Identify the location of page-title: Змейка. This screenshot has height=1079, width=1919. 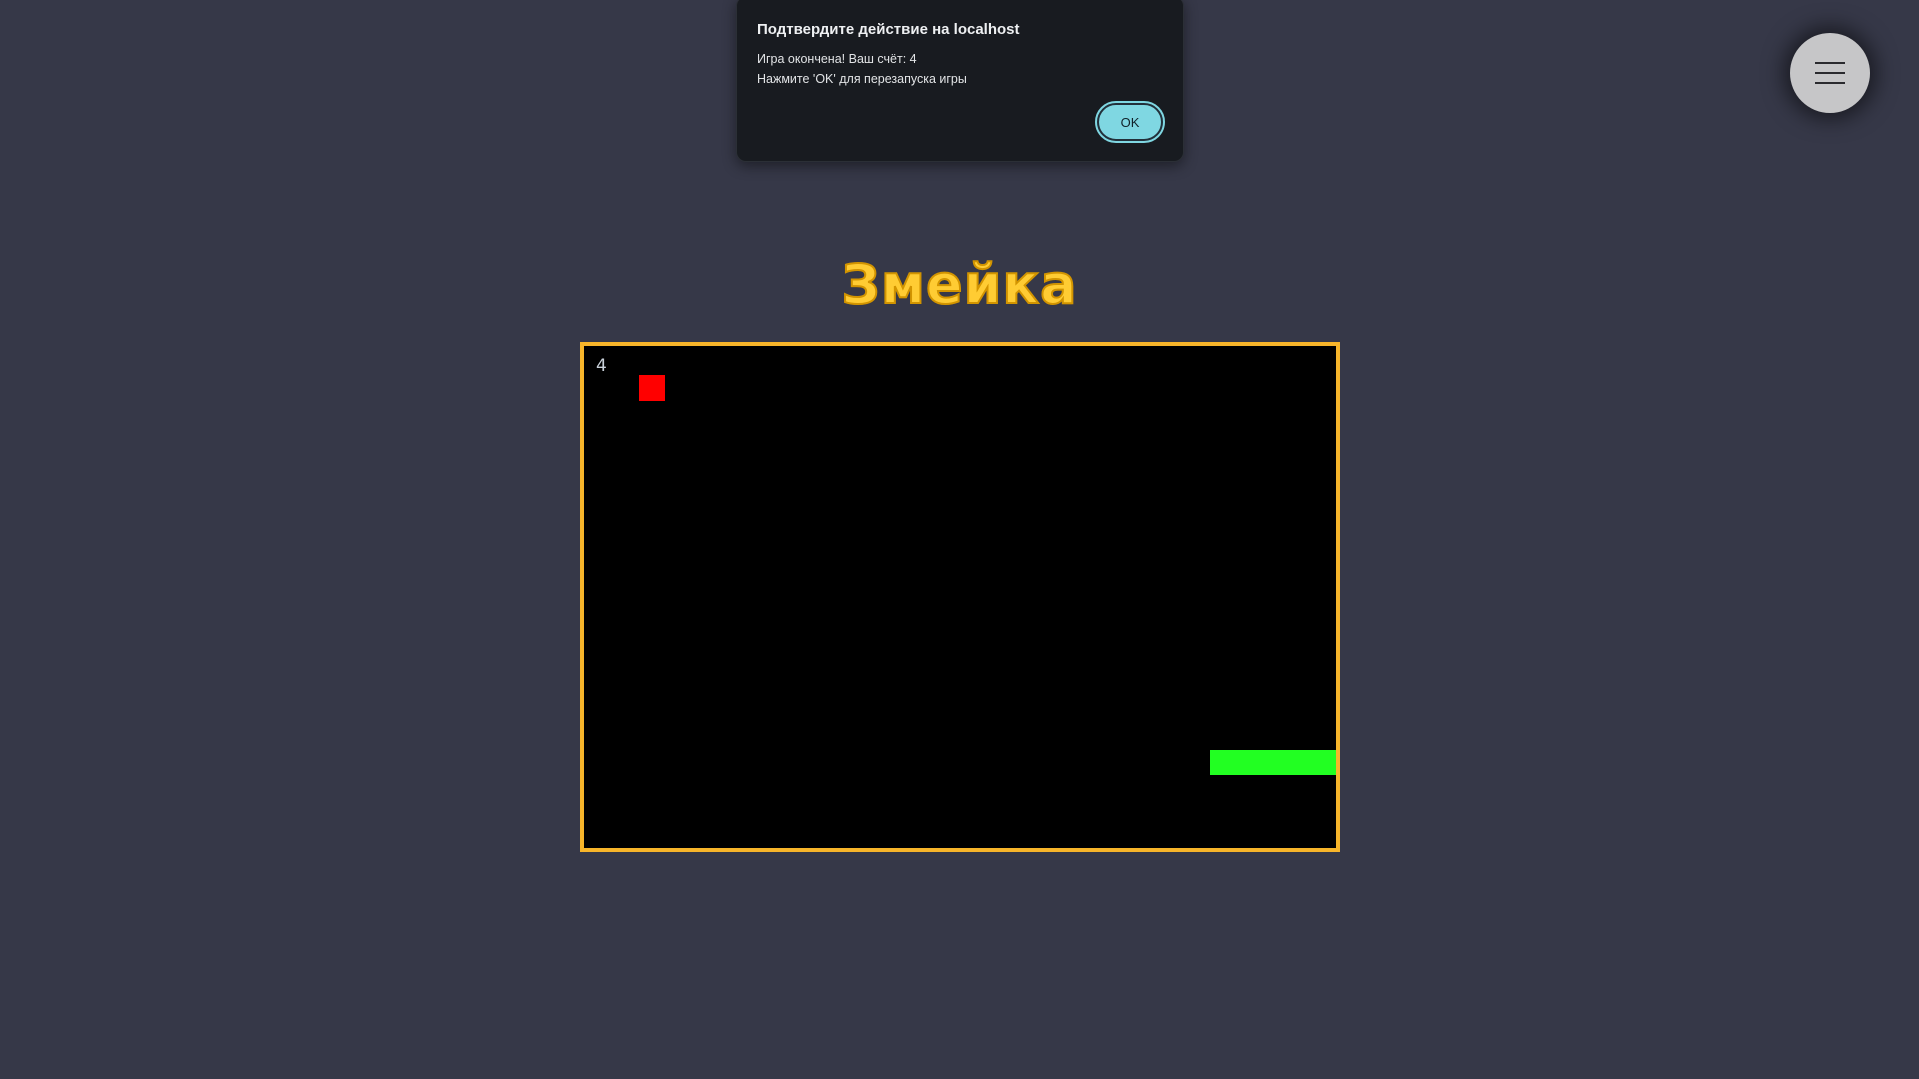
(959, 284).